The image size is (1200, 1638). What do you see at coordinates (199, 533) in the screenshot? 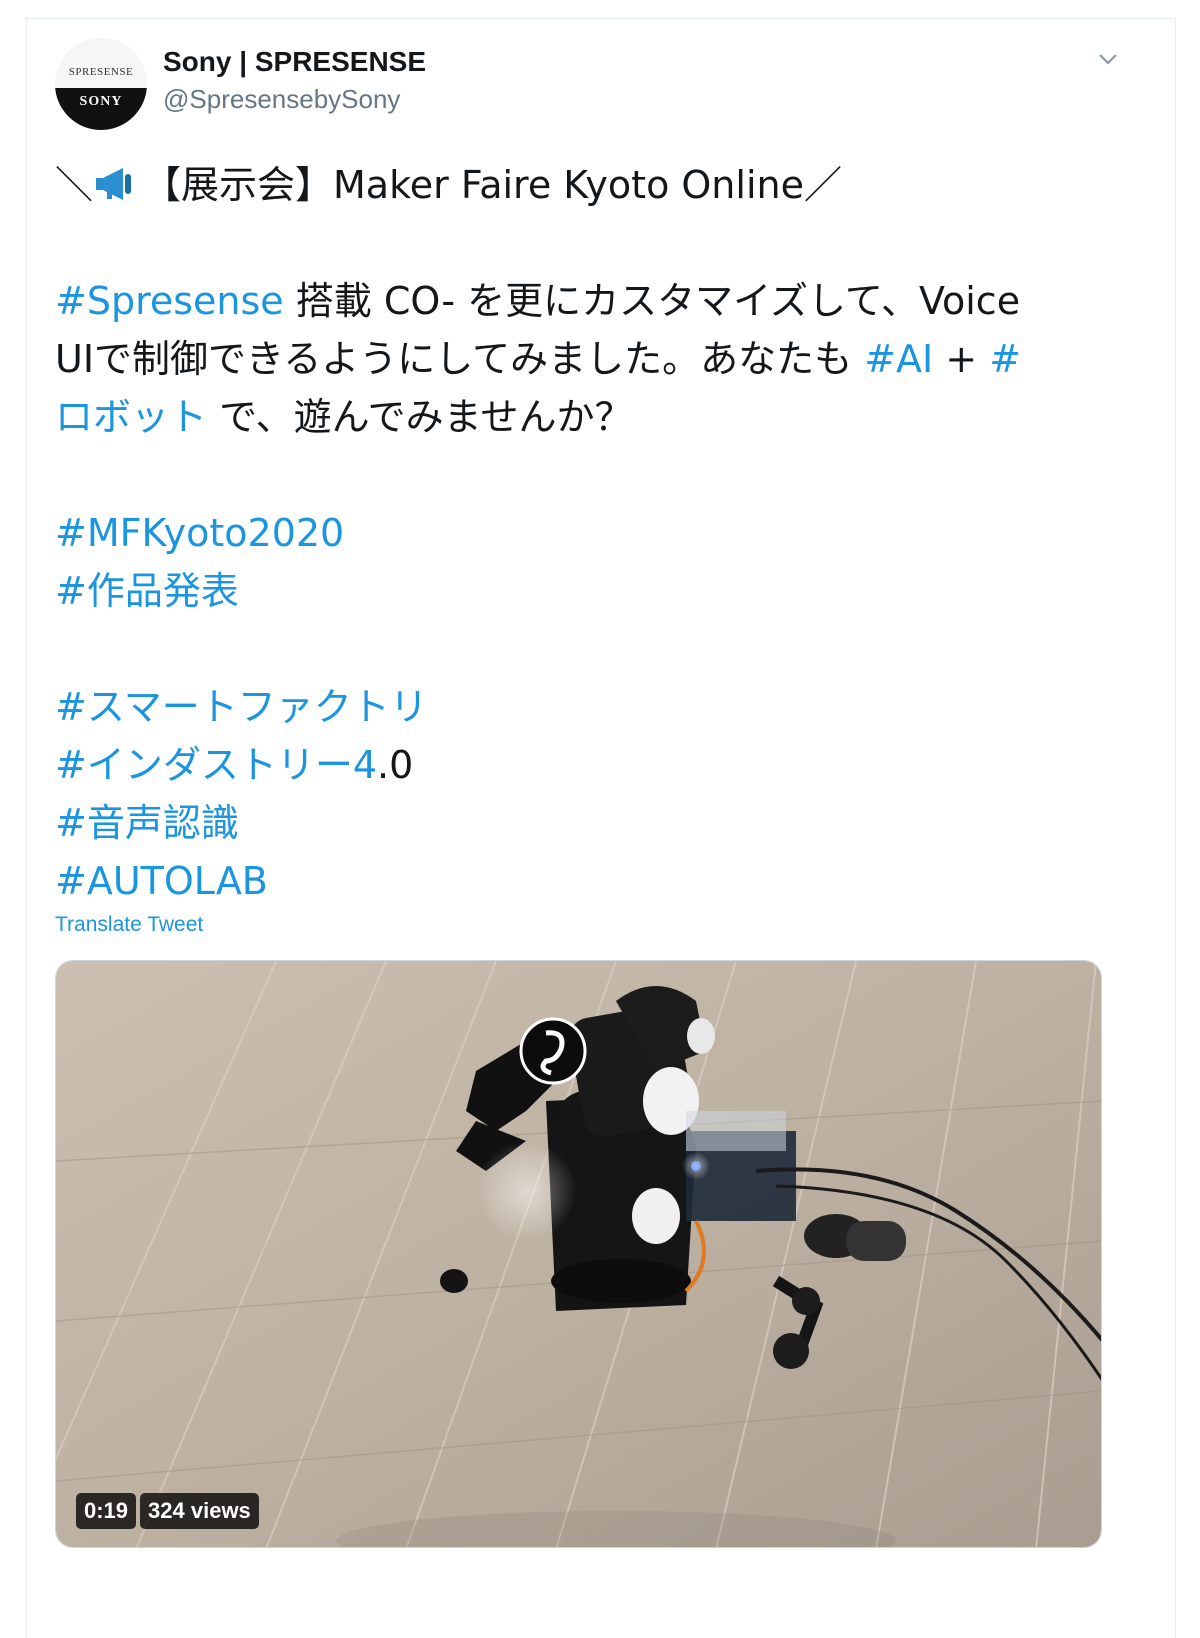
I see `hashtag-mfkyoto2020: #MFKyoto2020` at bounding box center [199, 533].